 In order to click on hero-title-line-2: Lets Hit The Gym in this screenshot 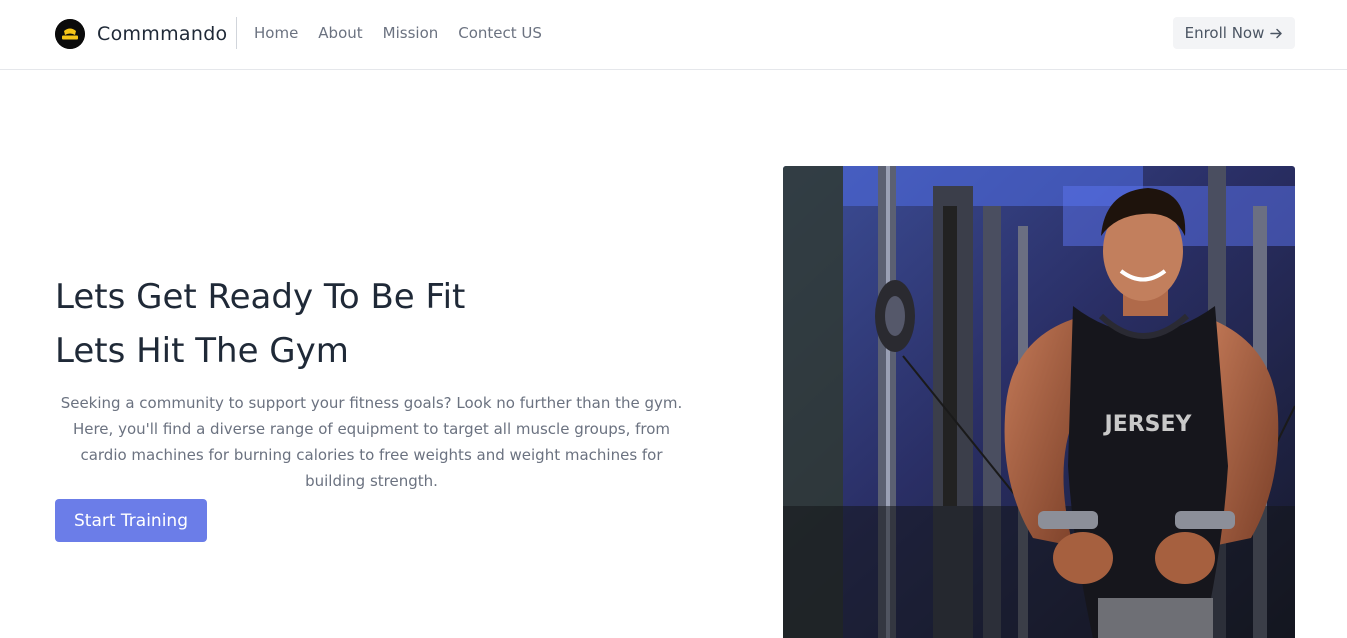, I will do `click(202, 351)`.